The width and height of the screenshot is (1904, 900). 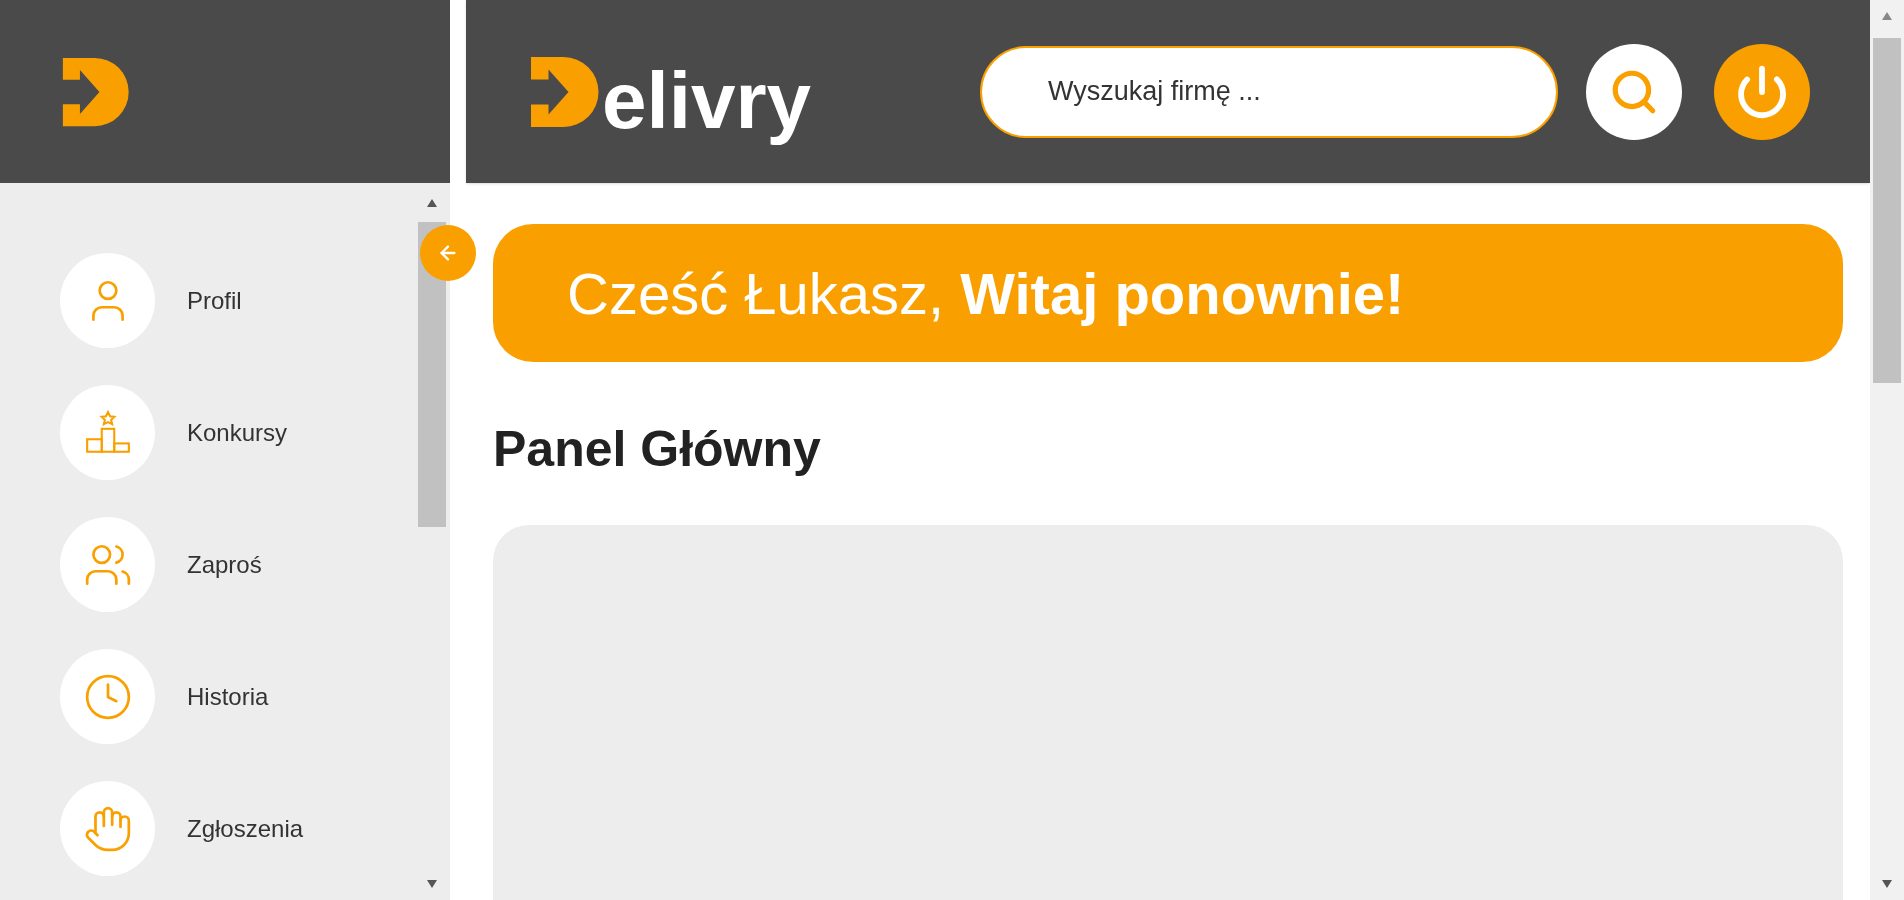 I want to click on sidebar-item: Zgłoszenia, so click(x=238, y=828).